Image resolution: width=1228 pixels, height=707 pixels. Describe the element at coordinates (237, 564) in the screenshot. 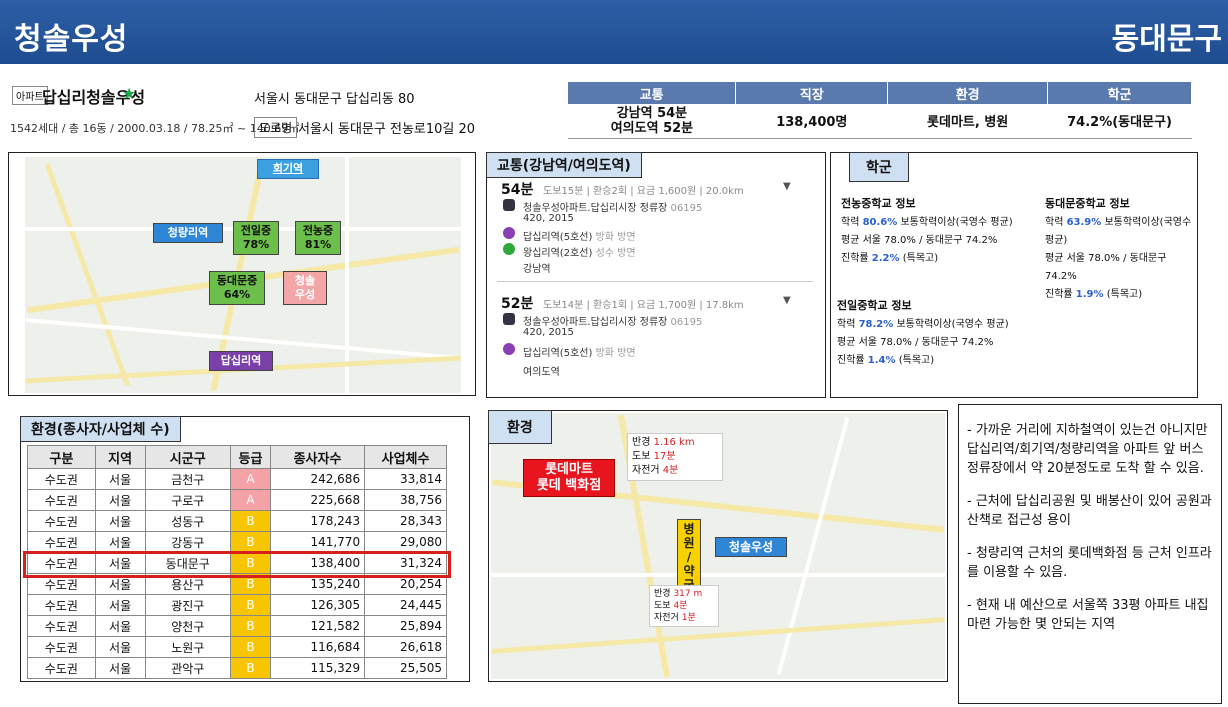

I see `highlight-row-frame` at that location.